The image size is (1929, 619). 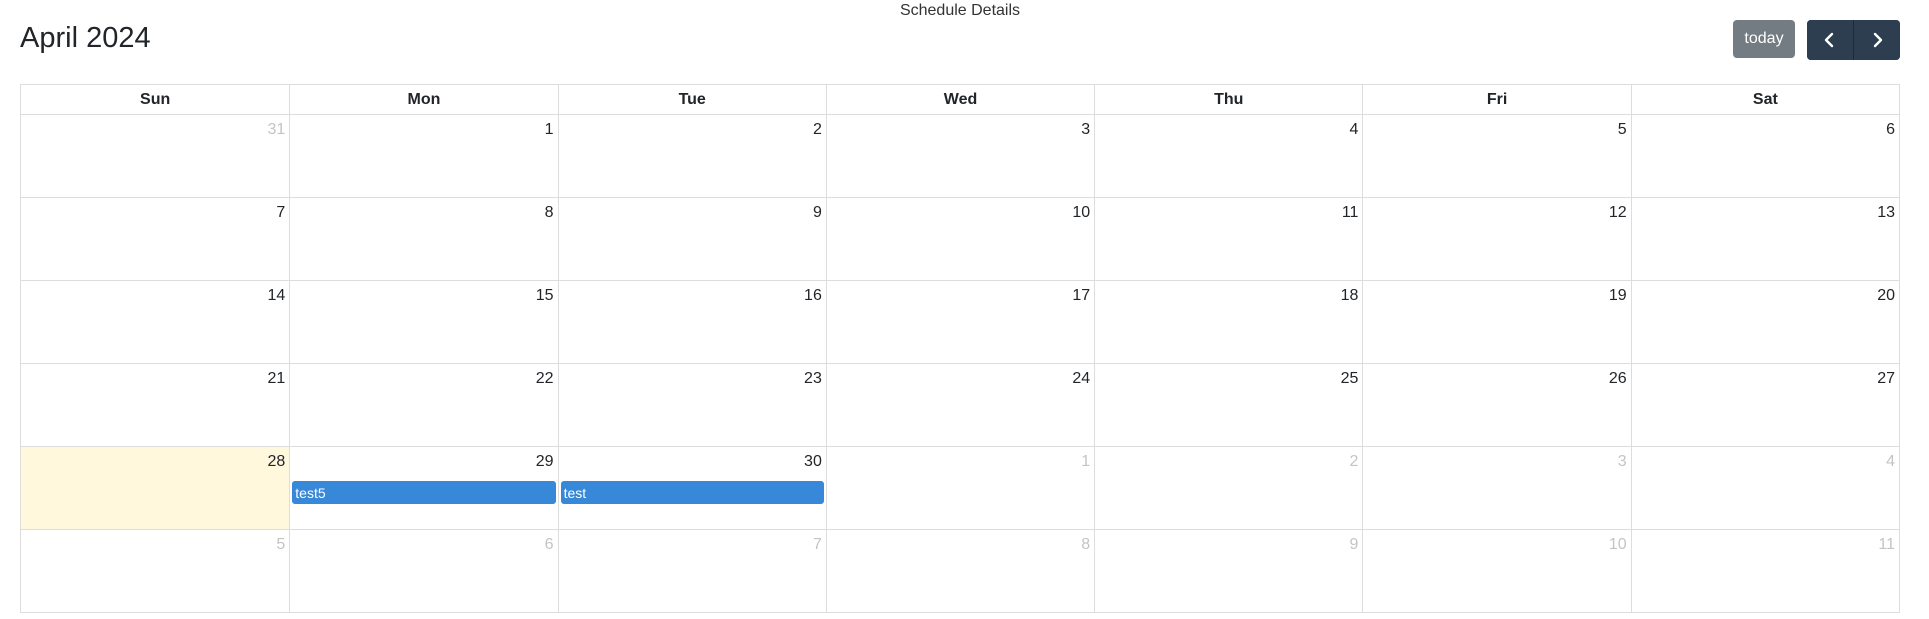 What do you see at coordinates (1081, 296) in the screenshot?
I see `day-number: 17` at bounding box center [1081, 296].